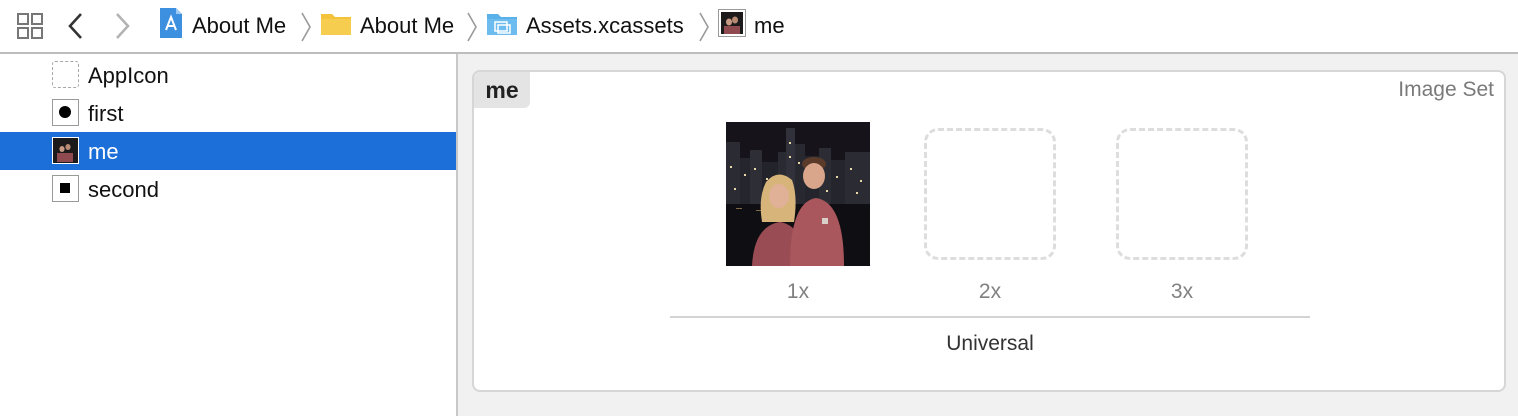 The image size is (1518, 416). Describe the element at coordinates (128, 75) in the screenshot. I see `list-item-label: AppIcon` at that location.